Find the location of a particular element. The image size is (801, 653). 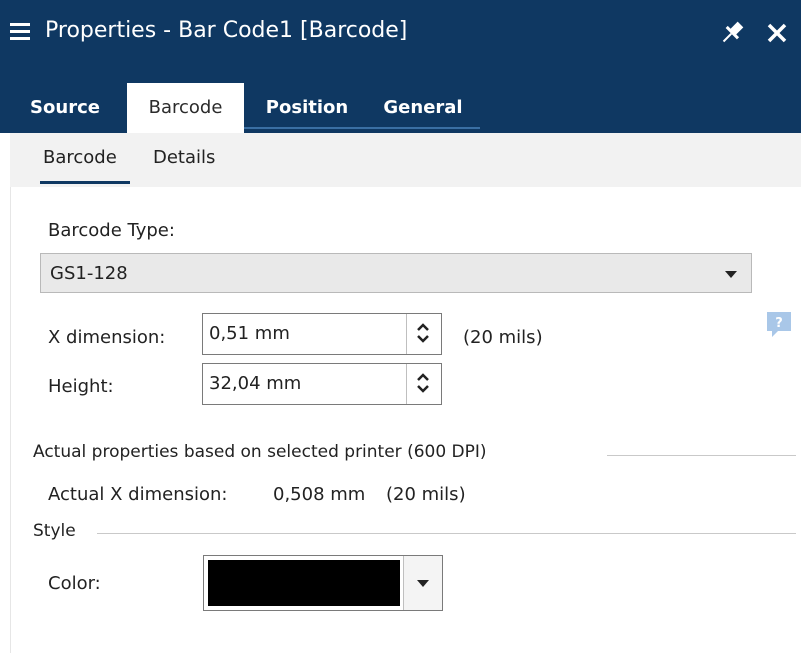

tab-barcode: Barcode is located at coordinates (185, 108).